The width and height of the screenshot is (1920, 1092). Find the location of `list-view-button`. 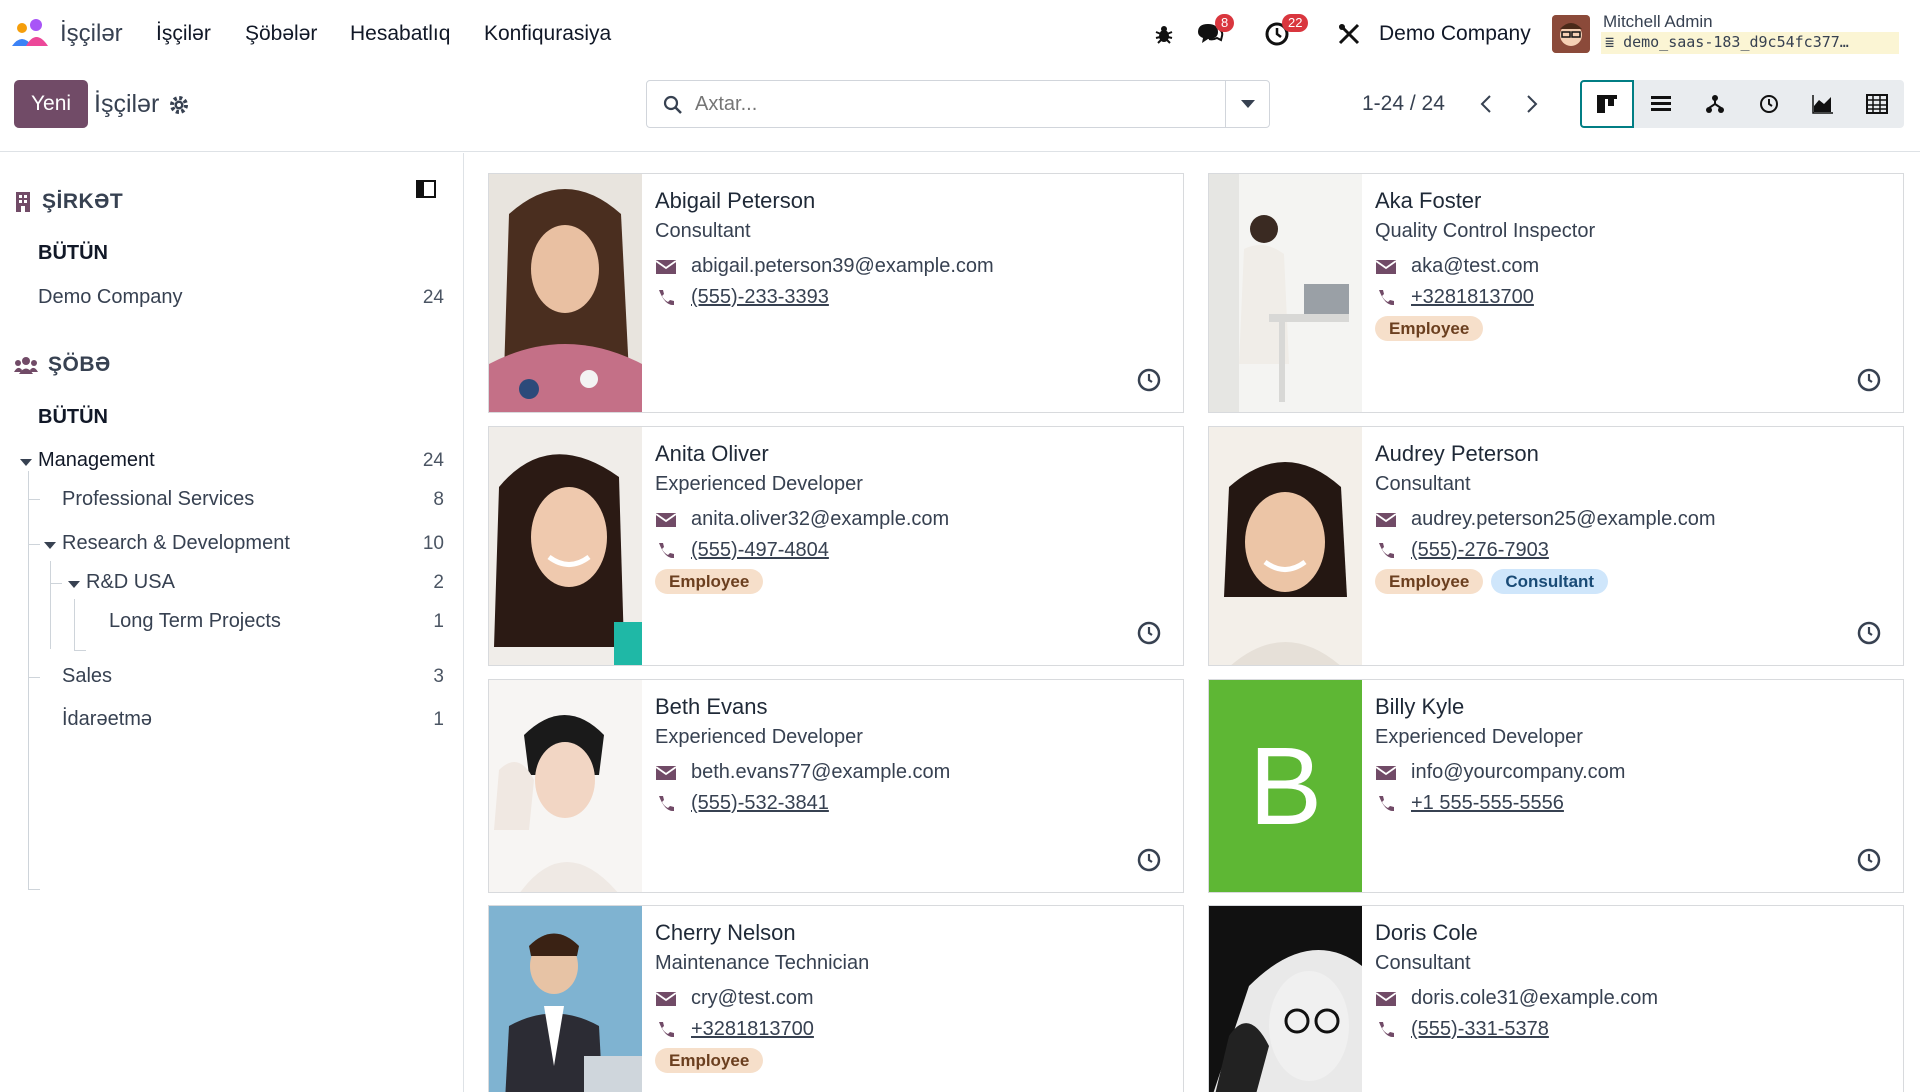

list-view-button is located at coordinates (1661, 104).